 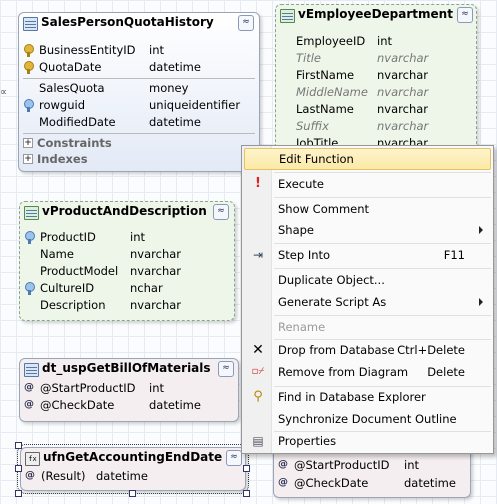 I want to click on column-row: Suffix nvarchar, so click(x=376, y=126).